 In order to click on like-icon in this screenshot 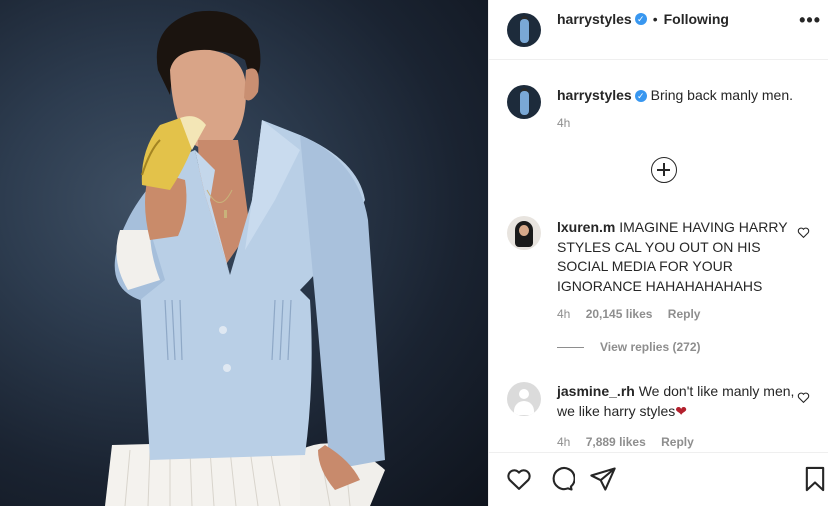, I will do `click(519, 479)`.